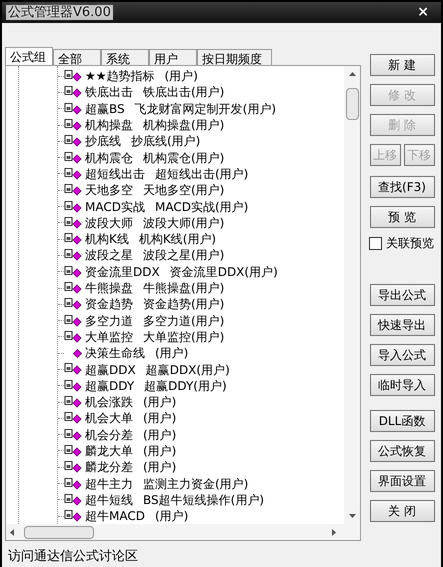 This screenshot has height=567, width=443. Describe the element at coordinates (109, 419) in the screenshot. I see `formula-name: 机会大单` at that location.